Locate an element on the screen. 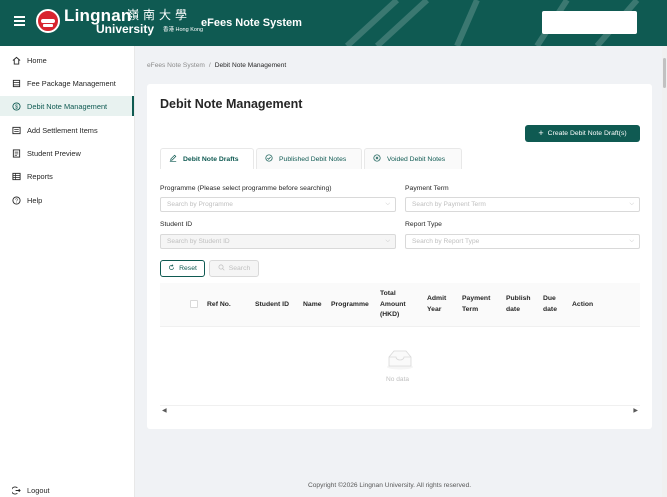 This screenshot has height=497, width=667. search-button: Search is located at coordinates (234, 268).